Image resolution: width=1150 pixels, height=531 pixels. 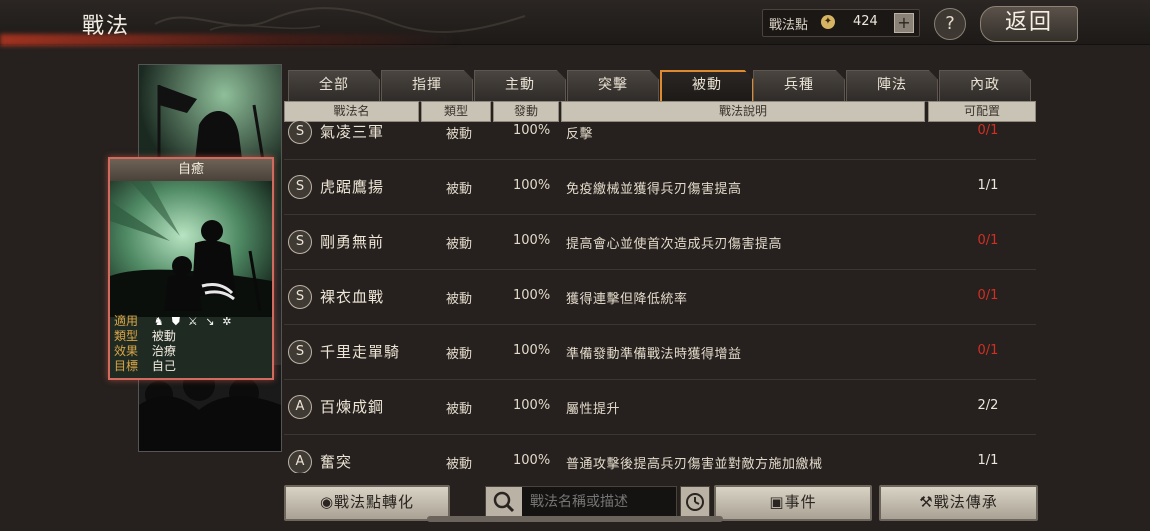 I want to click on tactic-points-label: 戰法點, so click(x=789, y=25).